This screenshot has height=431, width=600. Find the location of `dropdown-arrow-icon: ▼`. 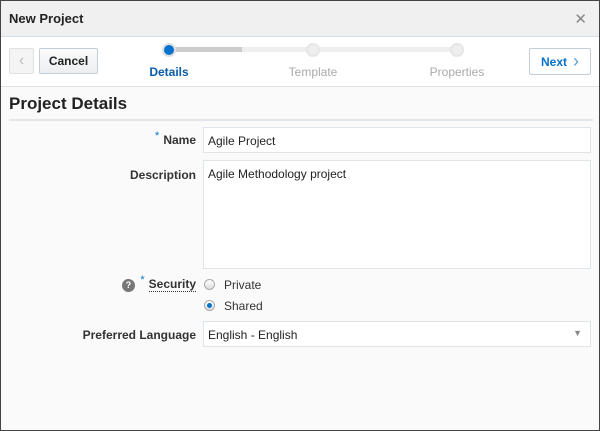

dropdown-arrow-icon: ▼ is located at coordinates (577, 333).